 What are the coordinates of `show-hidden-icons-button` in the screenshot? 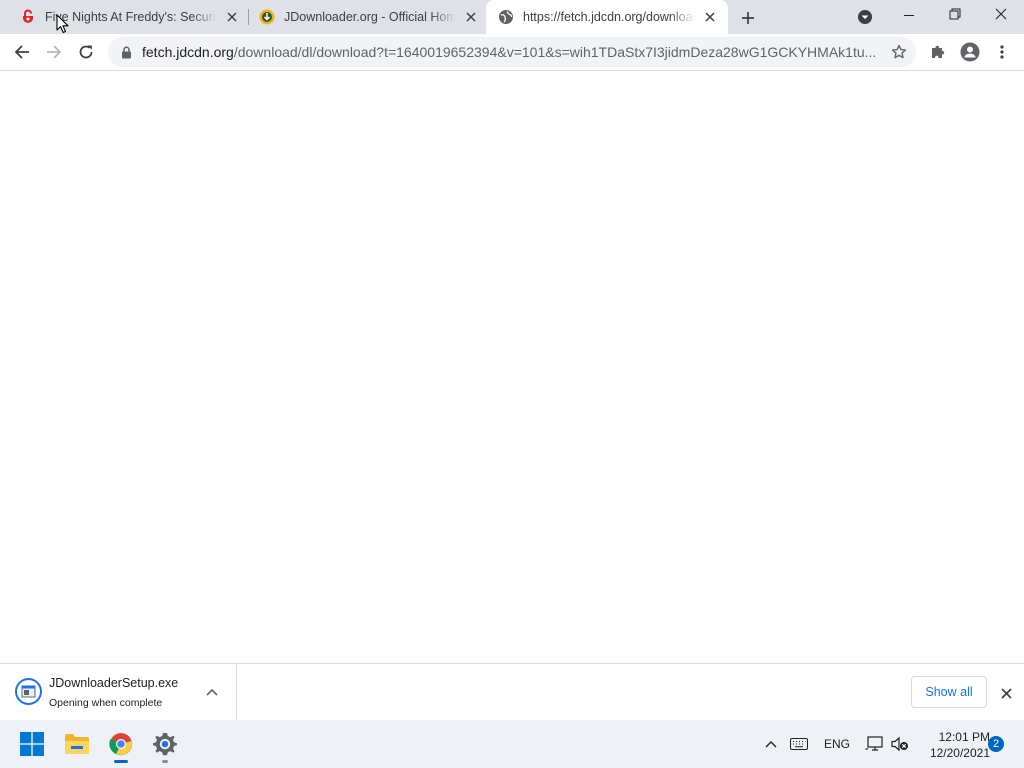 It's located at (771, 744).